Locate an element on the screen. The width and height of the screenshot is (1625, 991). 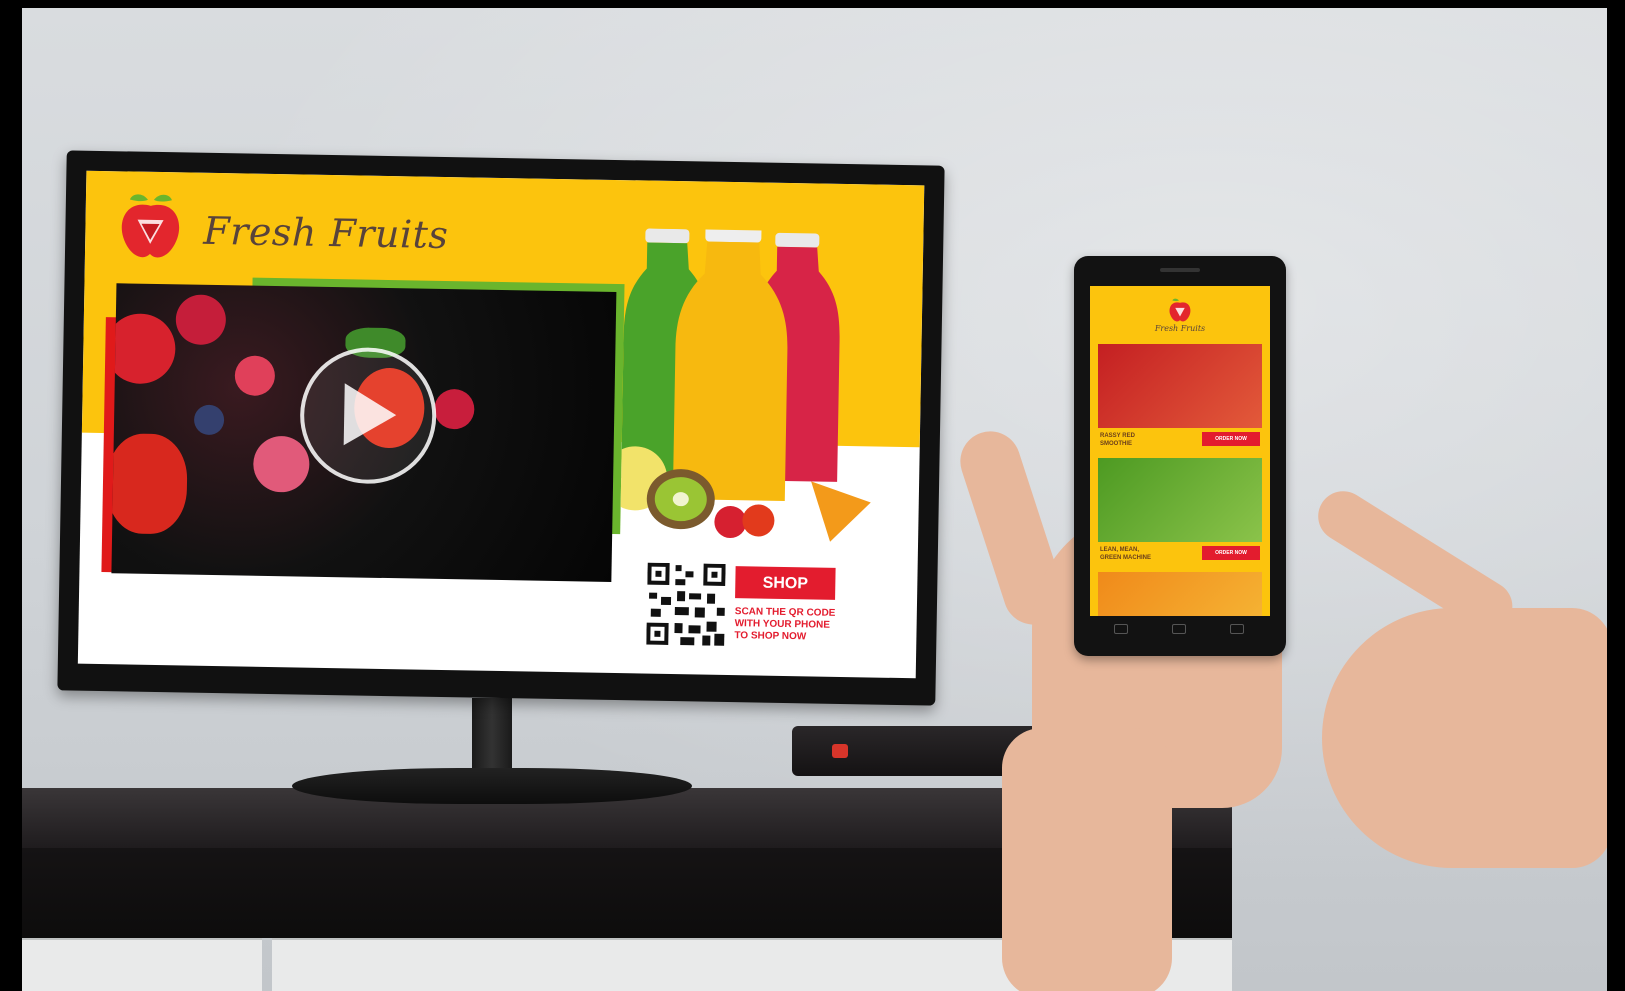
juice-bottles-image is located at coordinates (745, 385).